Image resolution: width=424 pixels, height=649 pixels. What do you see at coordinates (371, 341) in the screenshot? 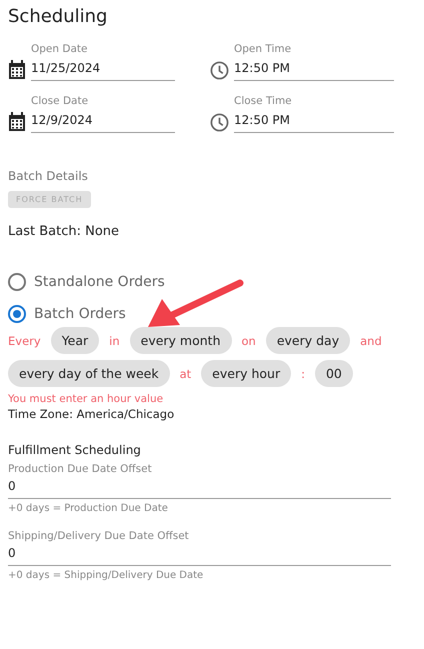
I see `schedule-word: and` at bounding box center [371, 341].